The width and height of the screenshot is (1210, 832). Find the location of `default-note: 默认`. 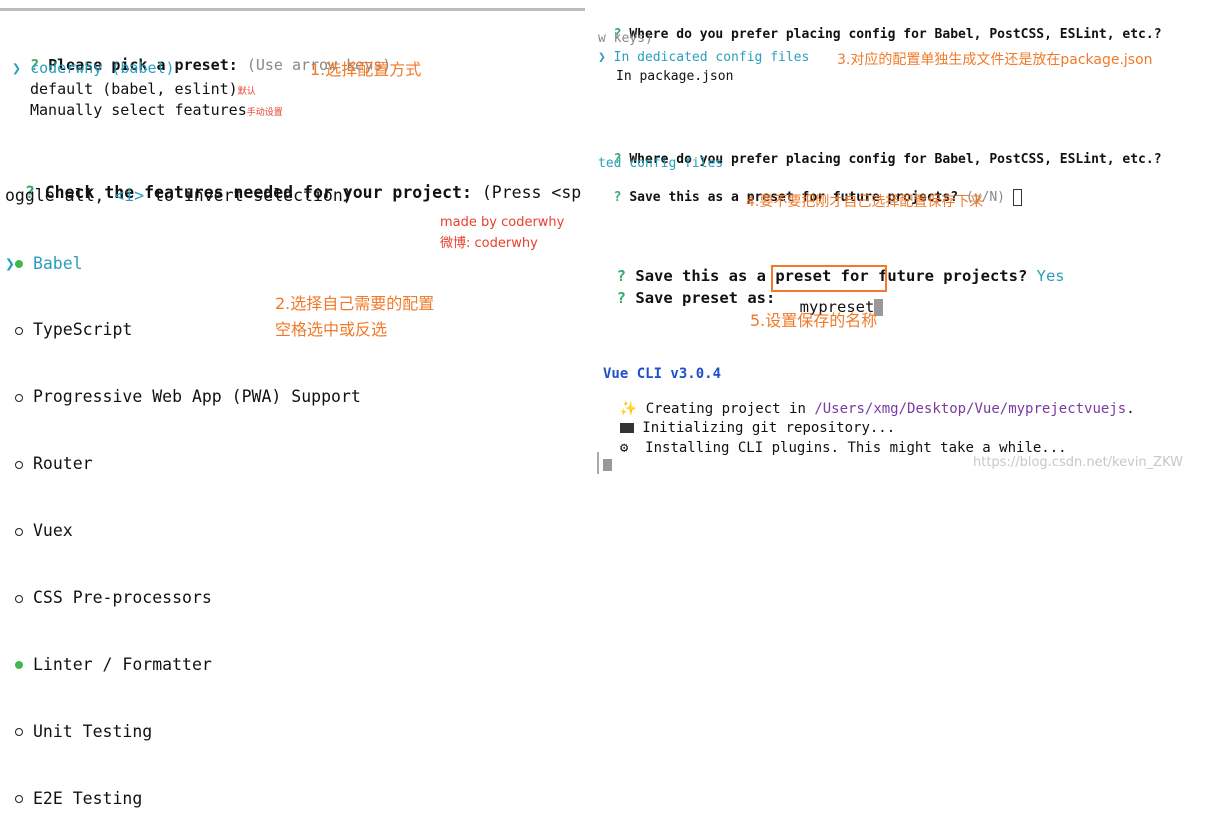

default-note: 默认 is located at coordinates (246, 92).